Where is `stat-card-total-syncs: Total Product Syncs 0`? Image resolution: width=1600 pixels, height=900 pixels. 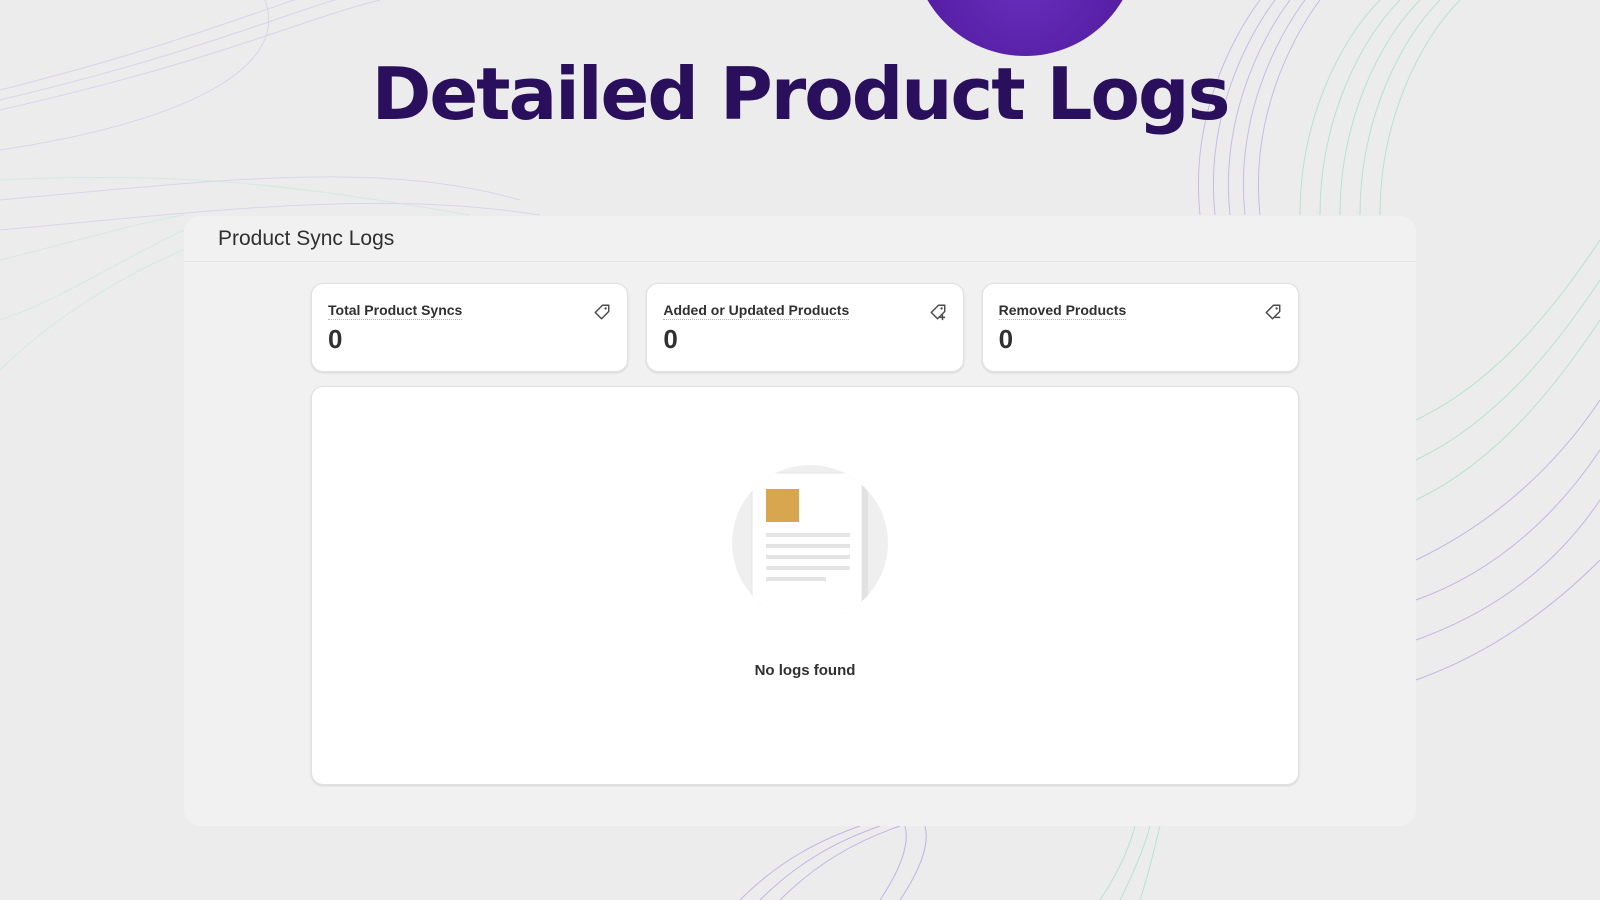
stat-card-total-syncs: Total Product Syncs 0 is located at coordinates (470, 327).